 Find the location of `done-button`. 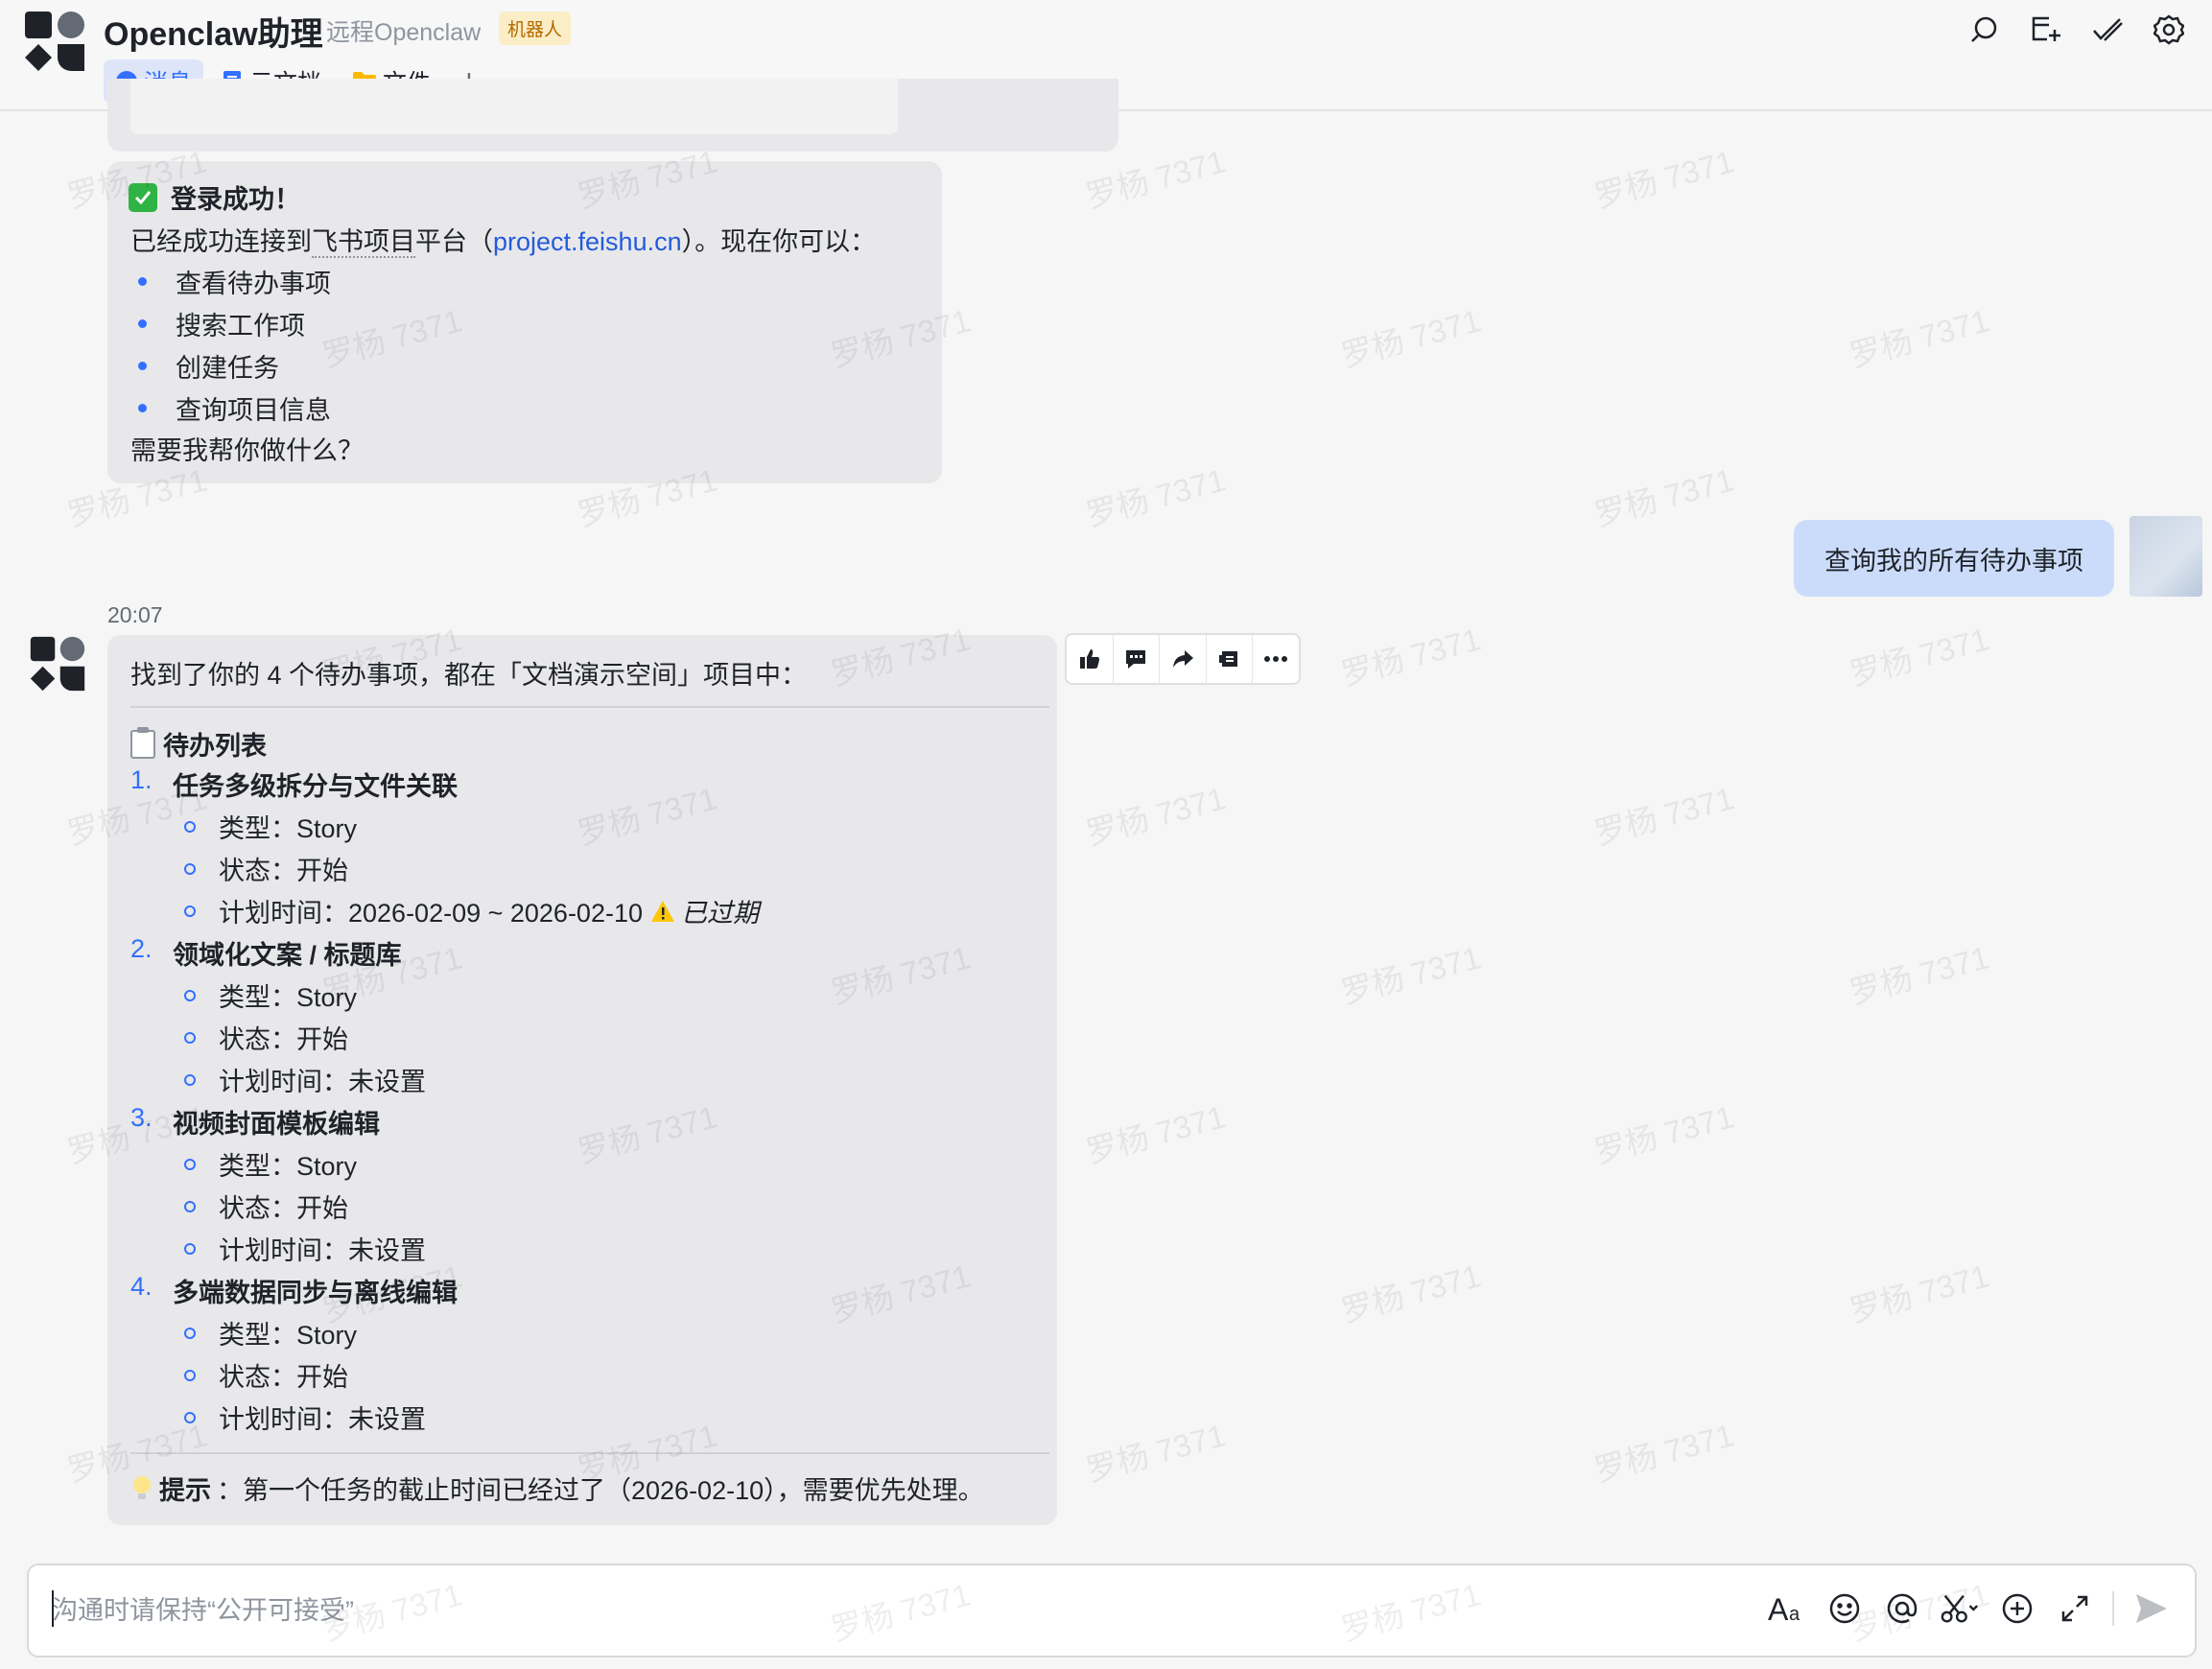

done-button is located at coordinates (2107, 30).